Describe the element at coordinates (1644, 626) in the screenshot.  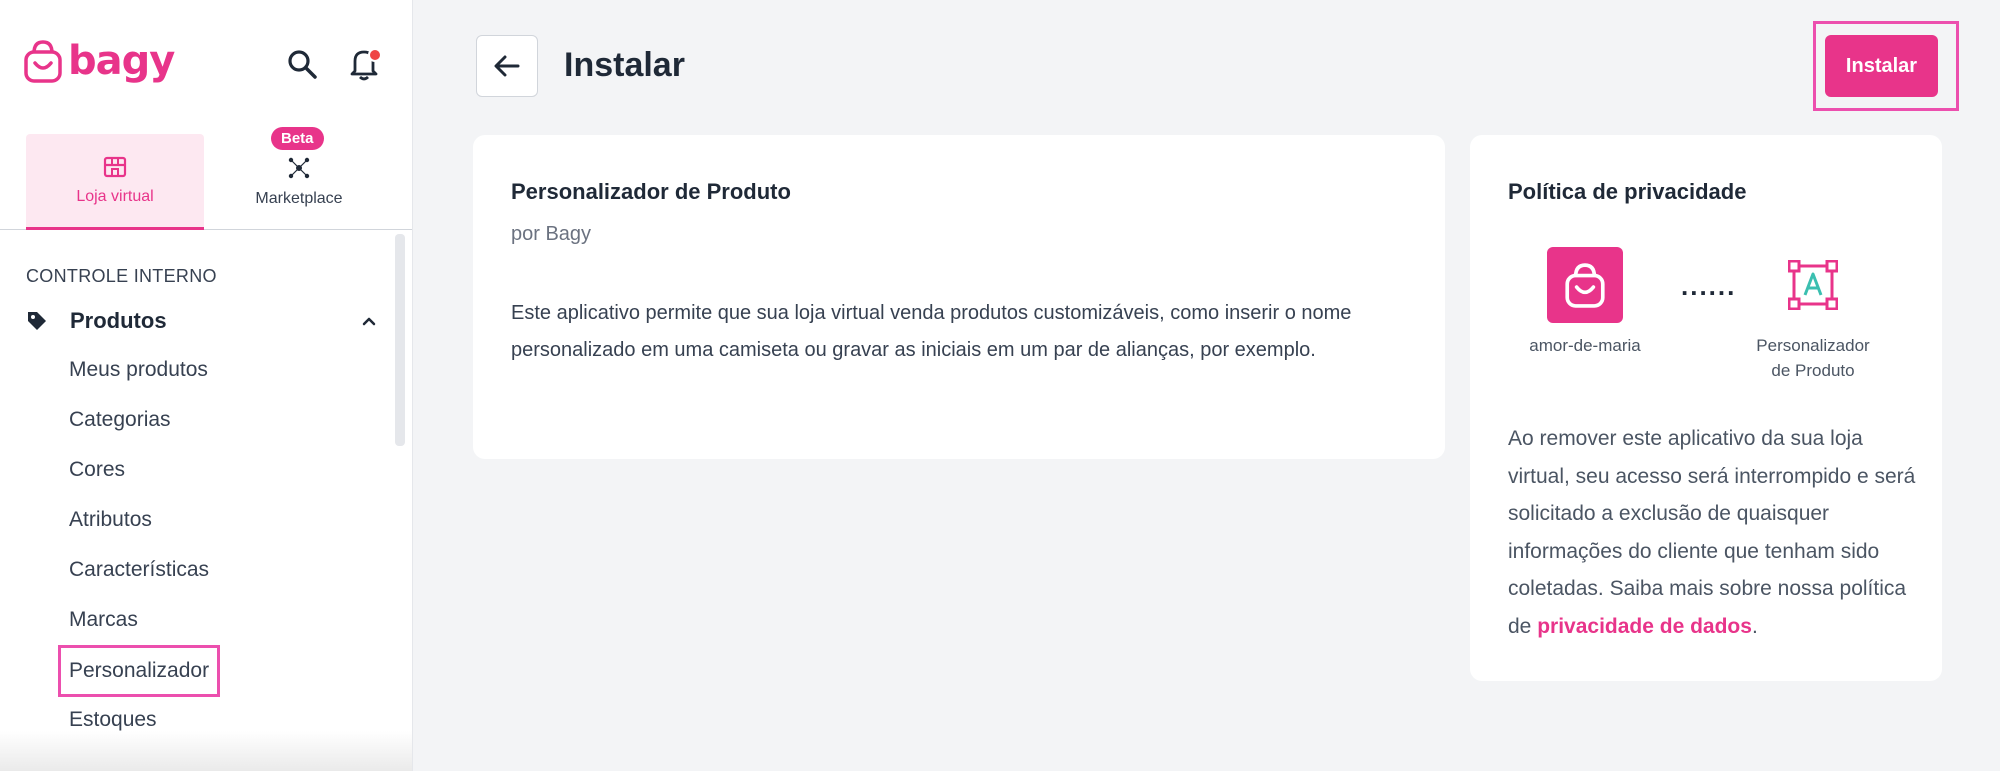
I see `privacy-link: privacidade de dados` at that location.